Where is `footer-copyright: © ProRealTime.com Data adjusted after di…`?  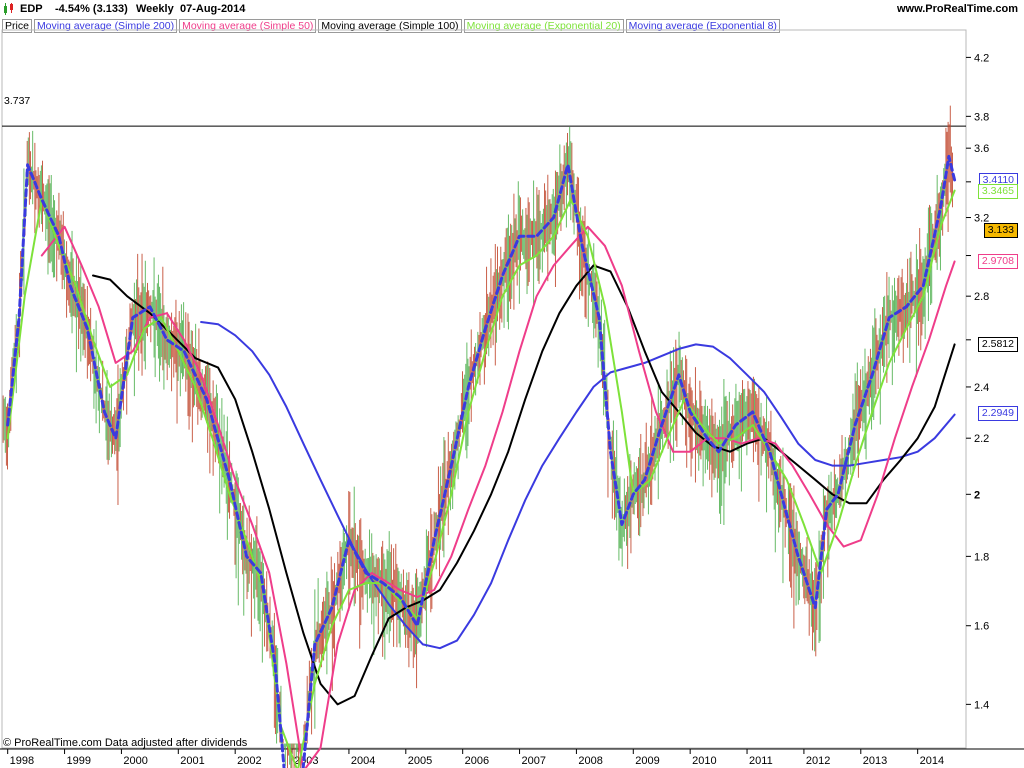 footer-copyright: © ProRealTime.com Data adjusted after di… is located at coordinates (125, 743).